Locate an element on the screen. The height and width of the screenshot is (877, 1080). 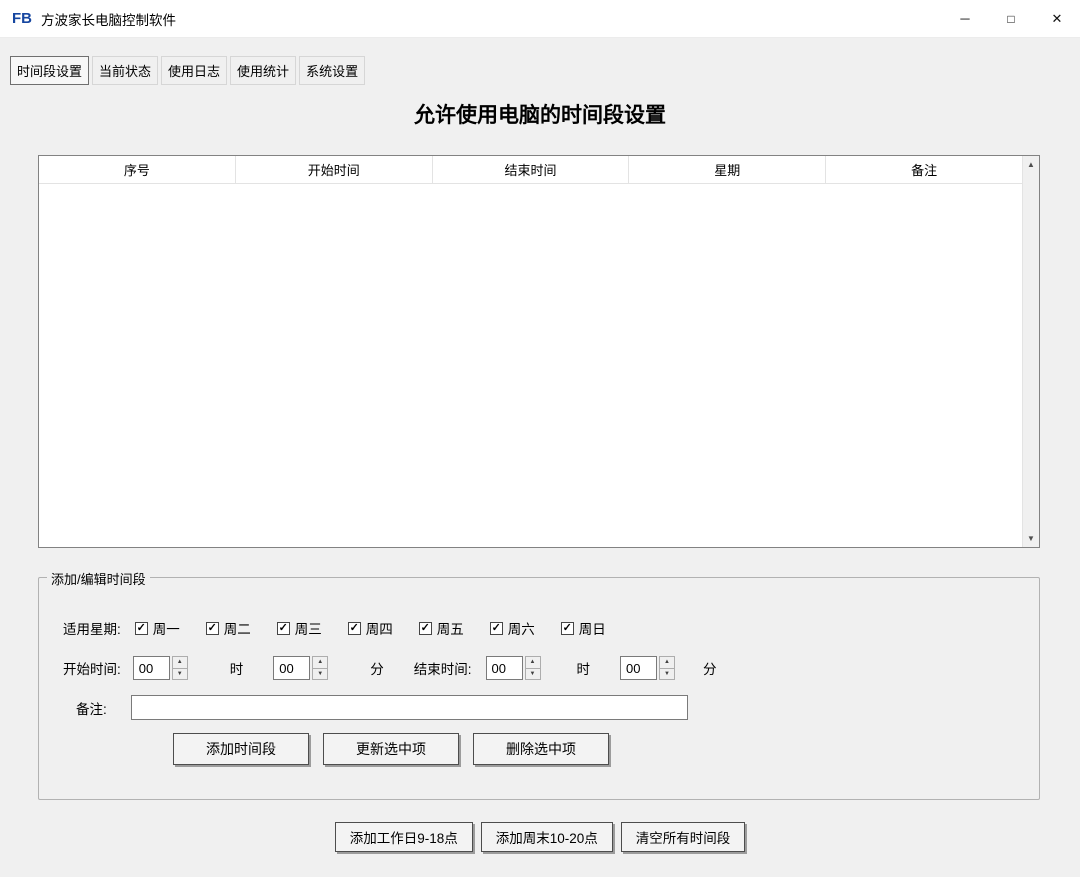
update-selected-button: 更新选中项 is located at coordinates (391, 749).